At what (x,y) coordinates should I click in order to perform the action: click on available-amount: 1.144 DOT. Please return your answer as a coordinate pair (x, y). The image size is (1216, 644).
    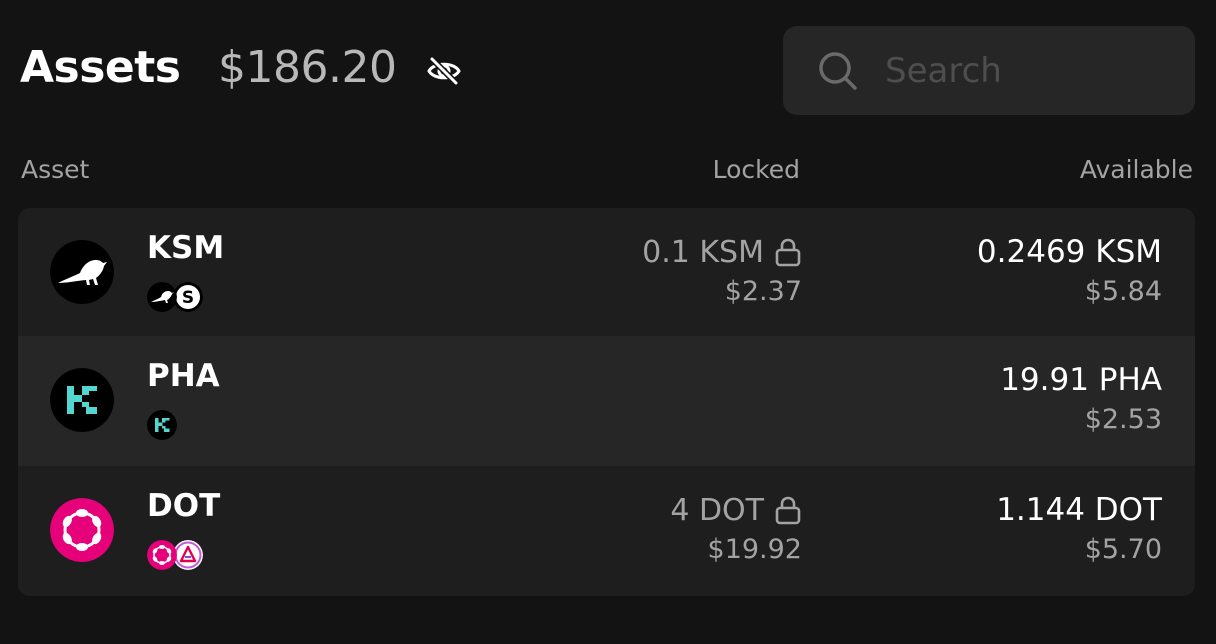
    Looking at the image, I should click on (1079, 510).